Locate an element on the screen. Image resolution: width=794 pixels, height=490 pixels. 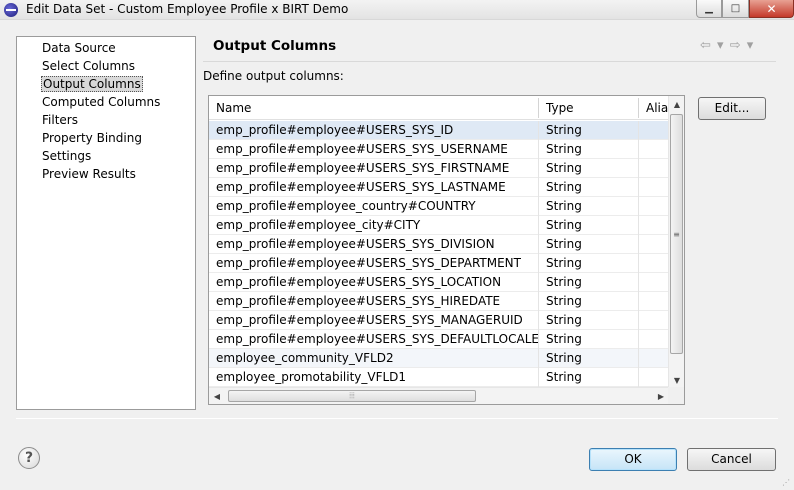
cancel-button: Cancel is located at coordinates (731, 459).